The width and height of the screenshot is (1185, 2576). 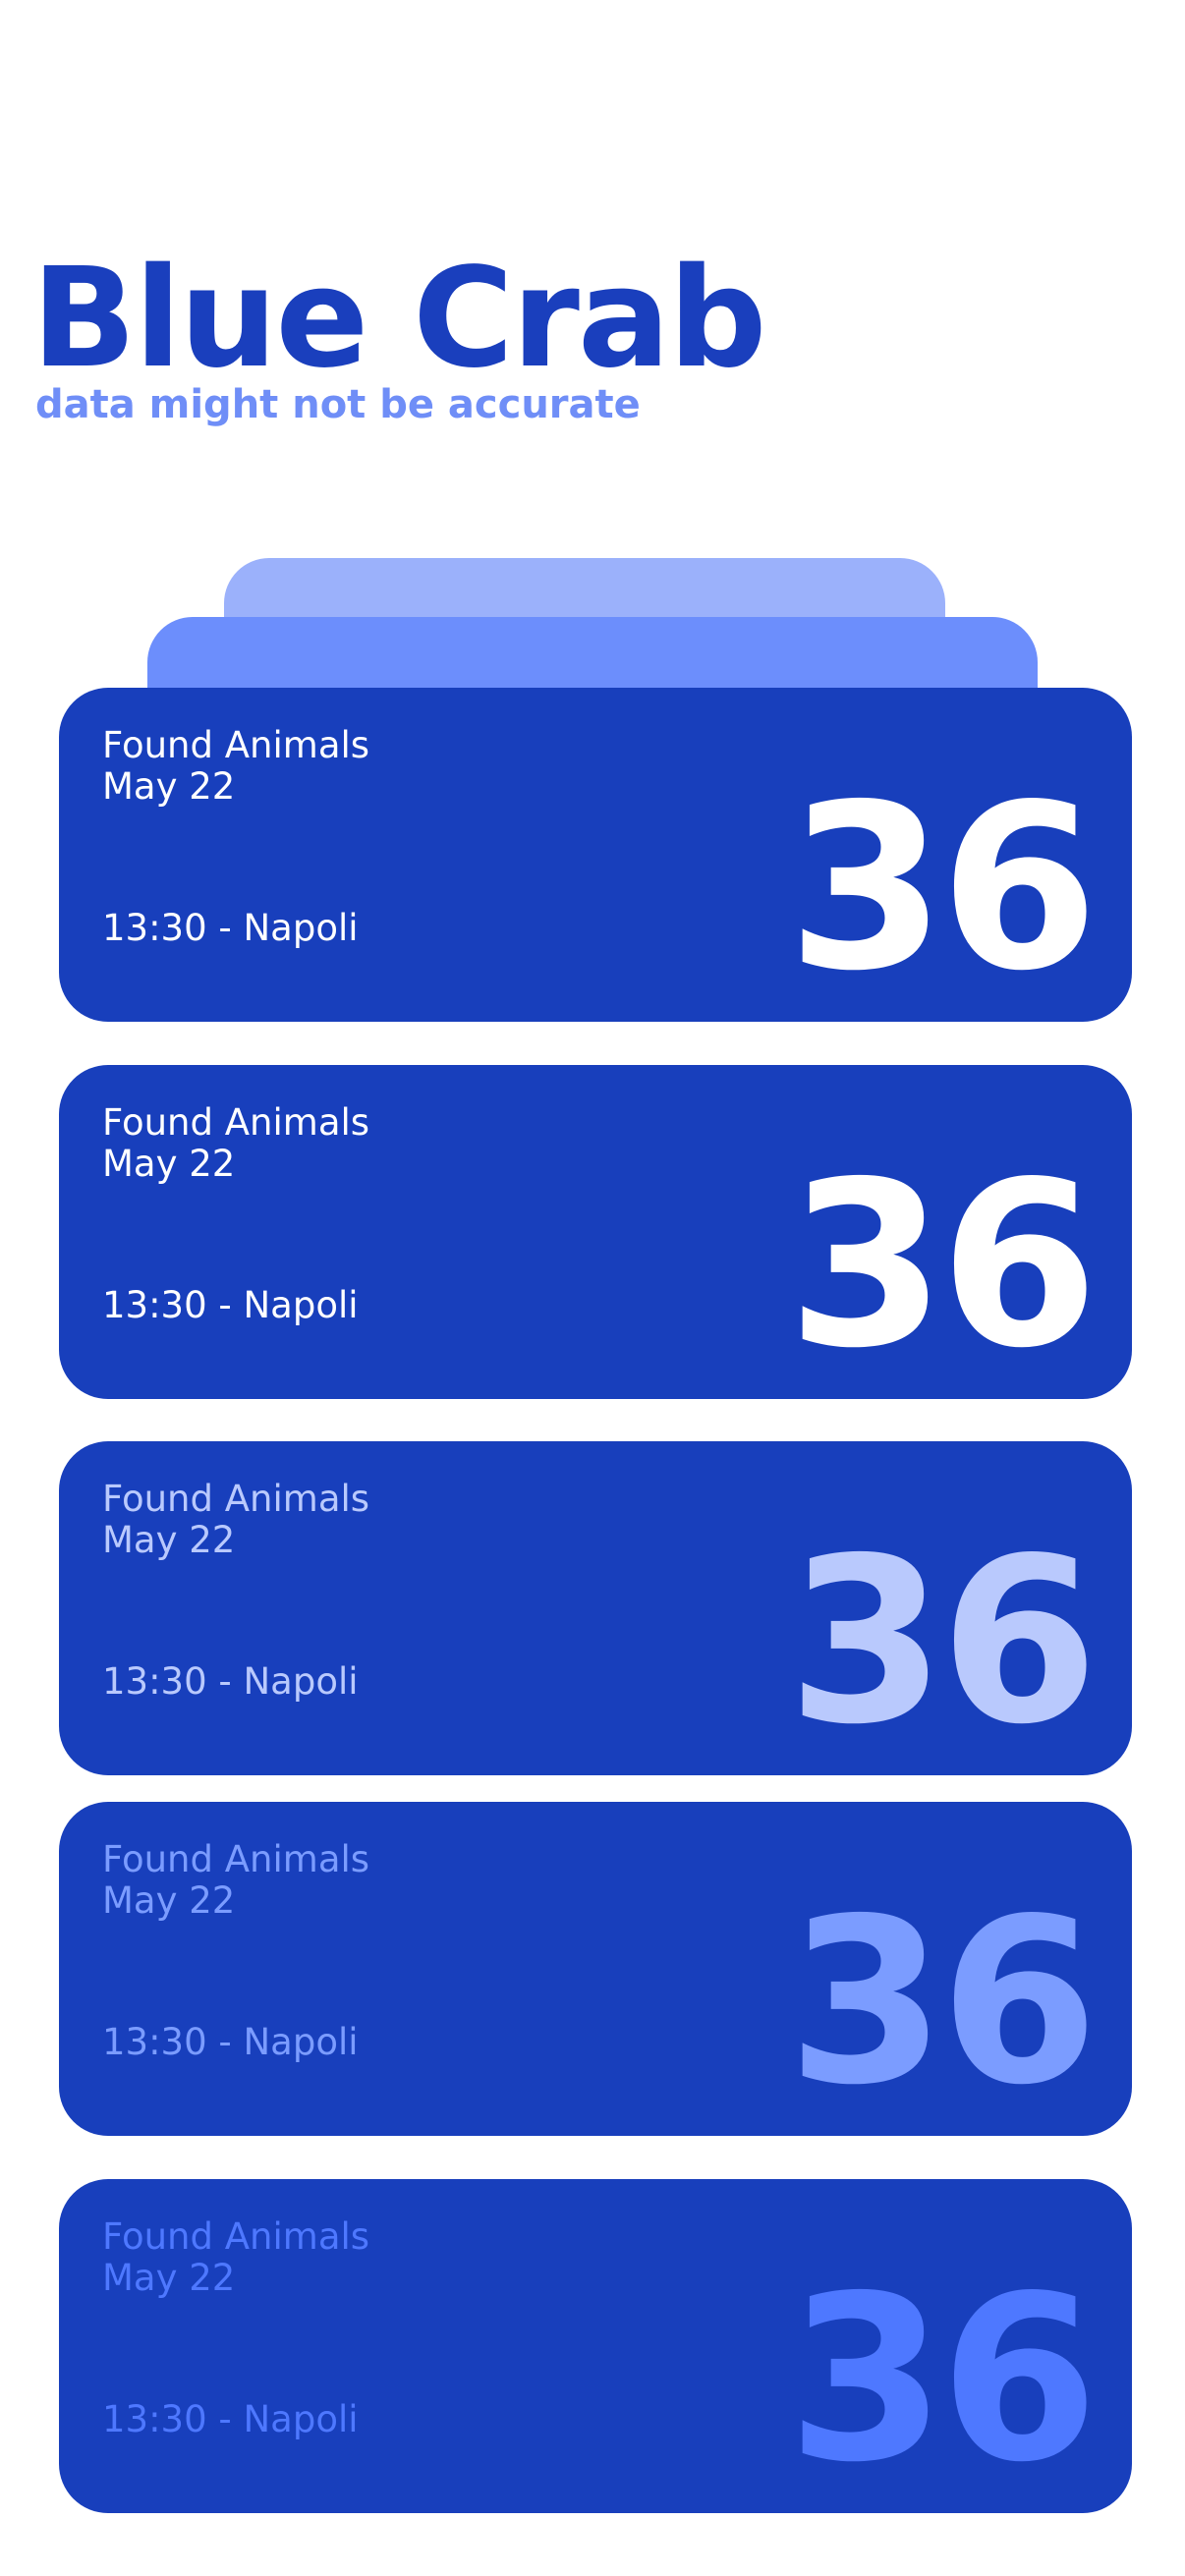 I want to click on app-title: Blue Crab, so click(x=399, y=319).